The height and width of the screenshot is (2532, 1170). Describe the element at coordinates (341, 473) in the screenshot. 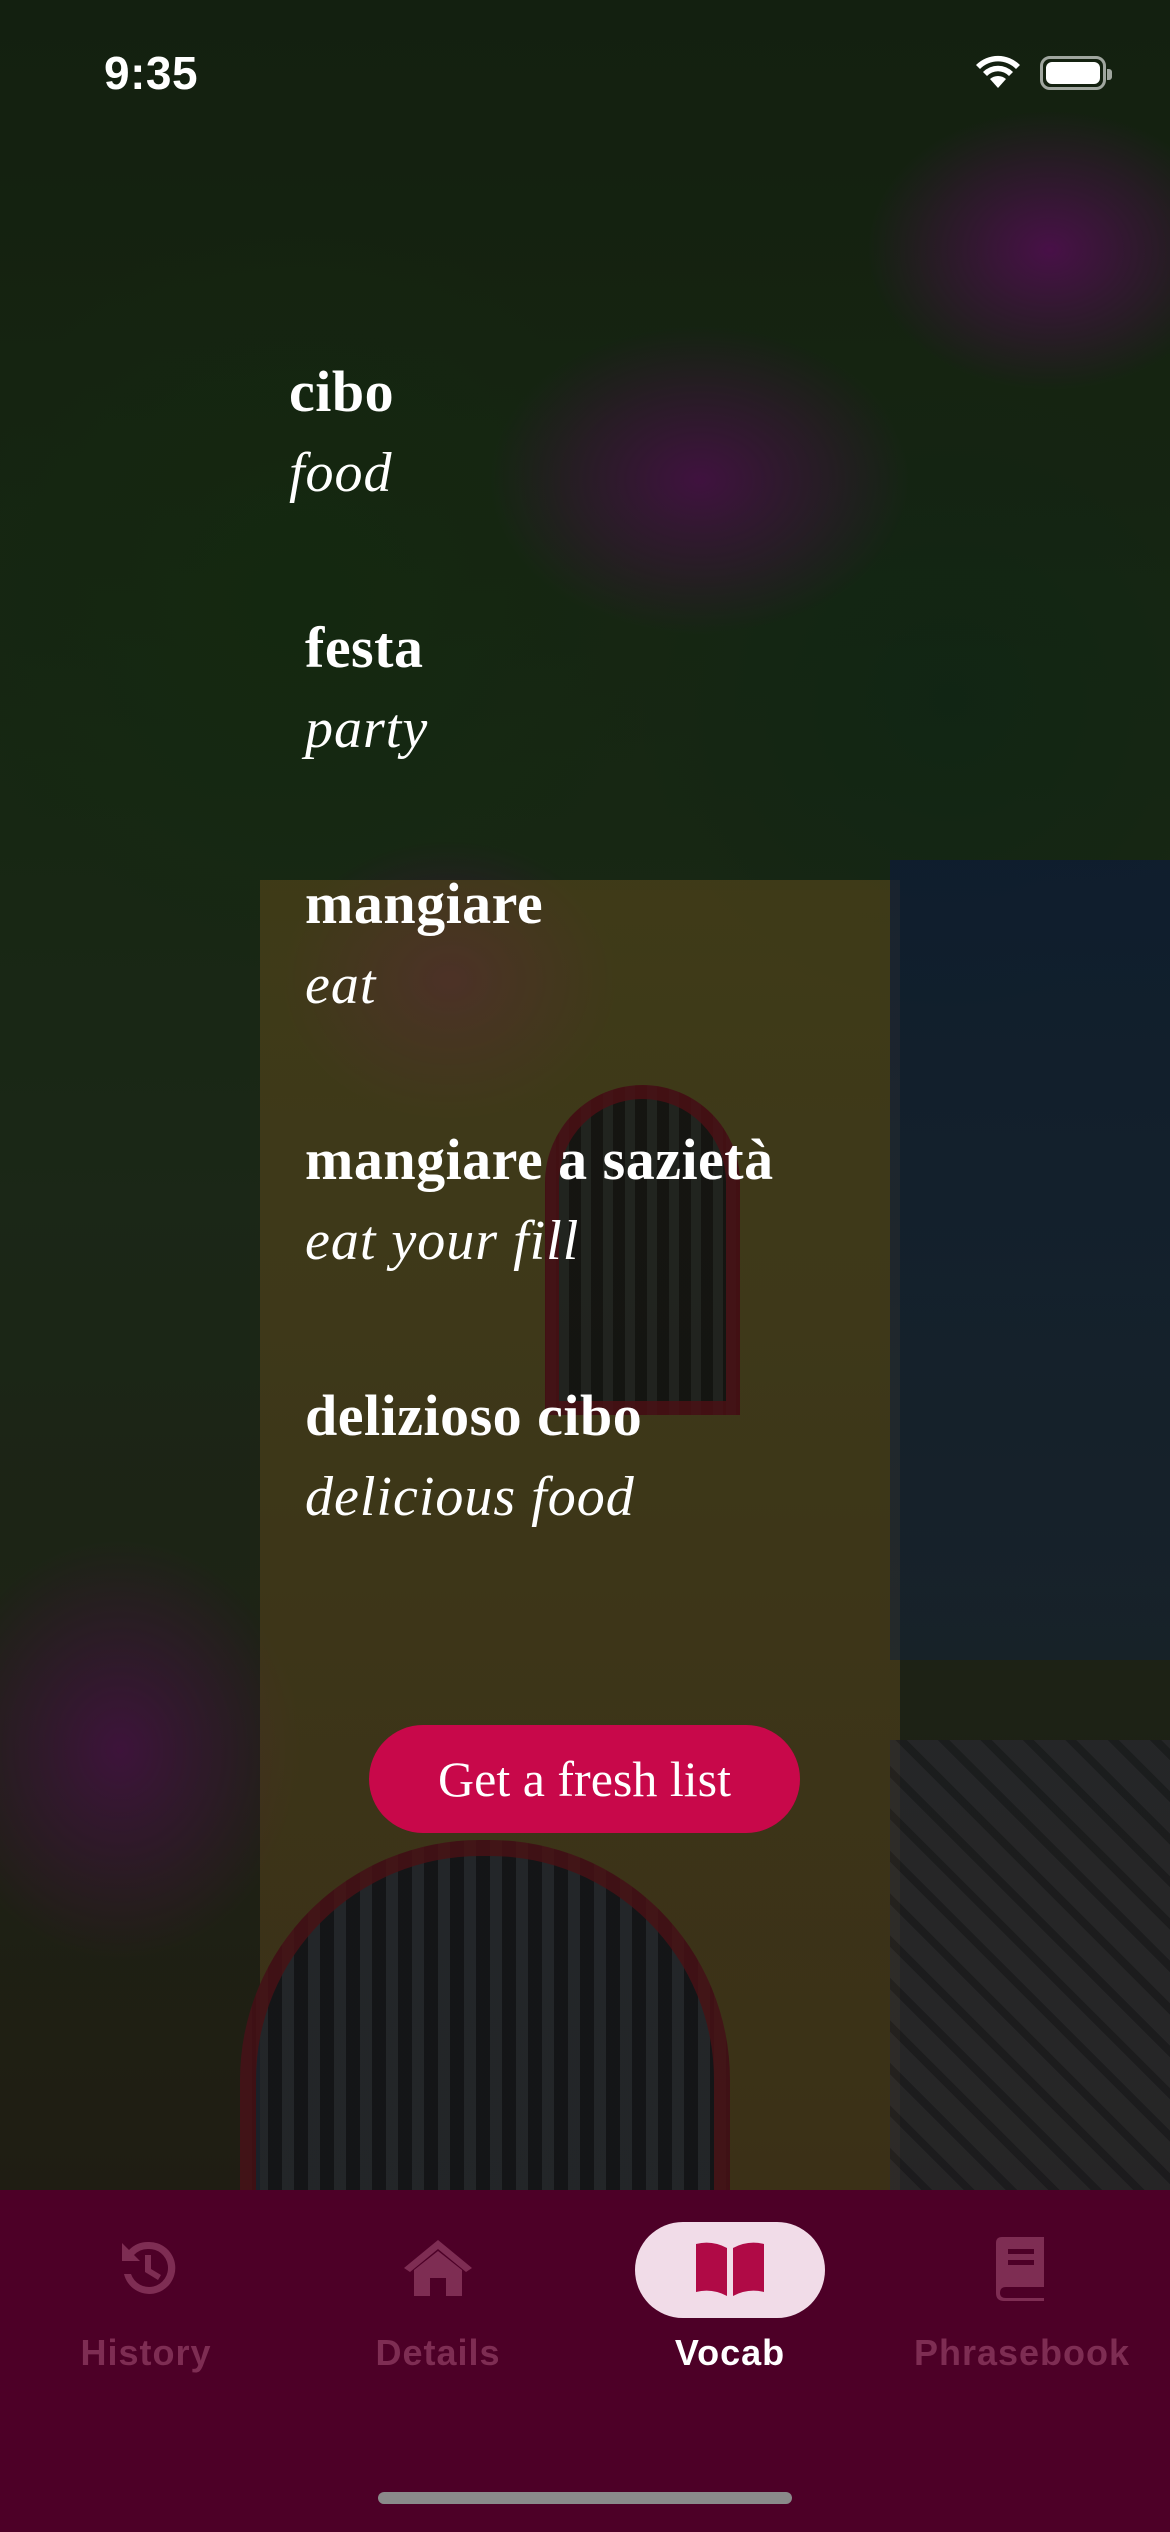

I see `vocab-translation: food` at that location.